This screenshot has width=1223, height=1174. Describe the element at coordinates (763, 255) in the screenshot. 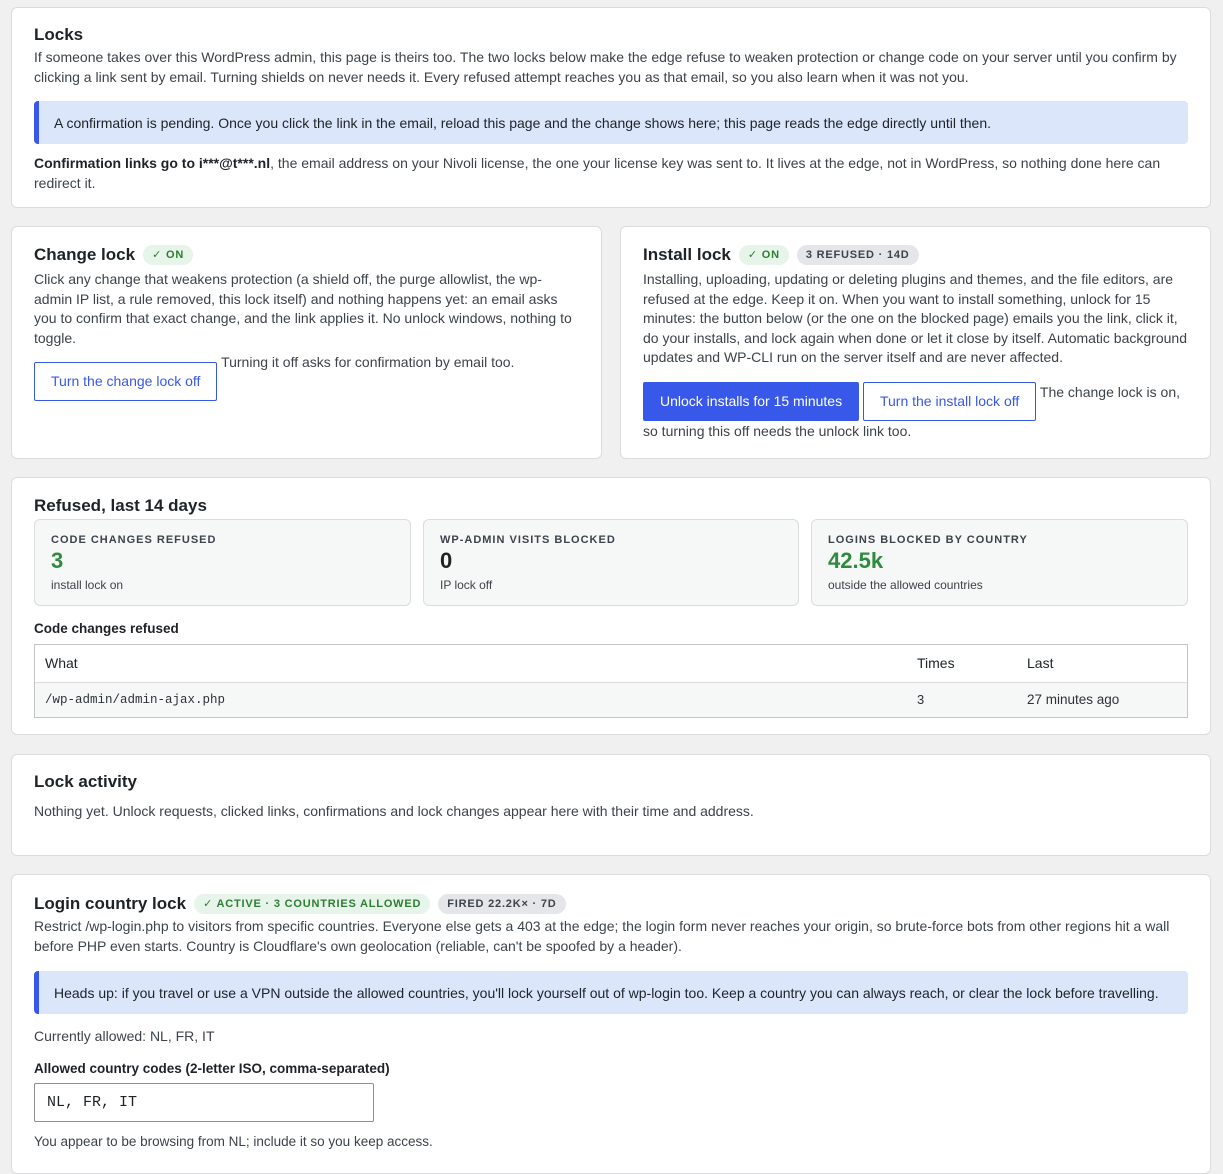

I see `install-lock-status-badge: ✓ ON` at that location.